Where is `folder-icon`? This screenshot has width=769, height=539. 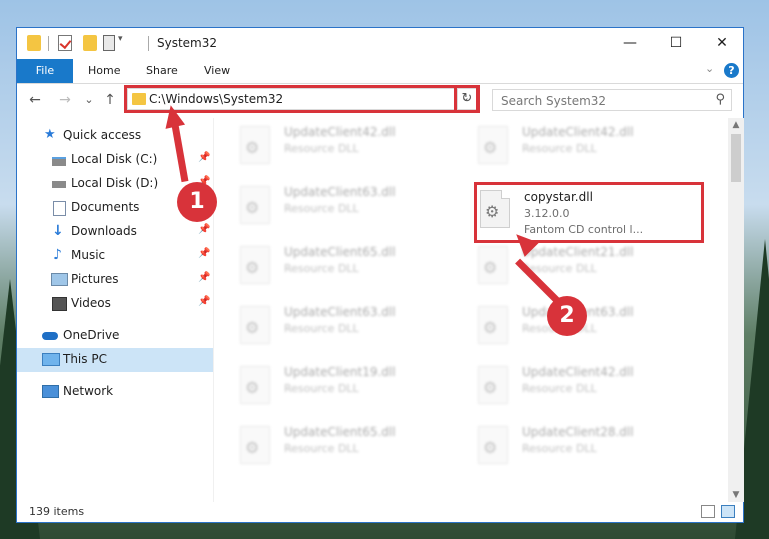 folder-icon is located at coordinates (34, 43).